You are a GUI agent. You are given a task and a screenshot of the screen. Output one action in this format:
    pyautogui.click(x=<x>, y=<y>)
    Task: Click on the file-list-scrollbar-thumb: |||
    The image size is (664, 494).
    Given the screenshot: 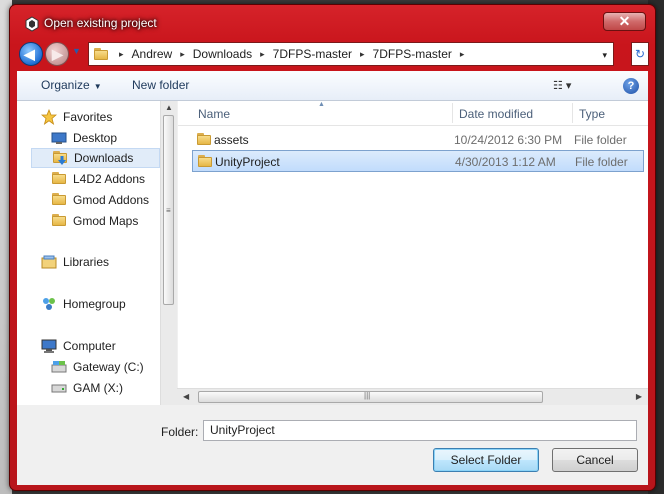 What is the action you would take?
    pyautogui.click(x=370, y=397)
    